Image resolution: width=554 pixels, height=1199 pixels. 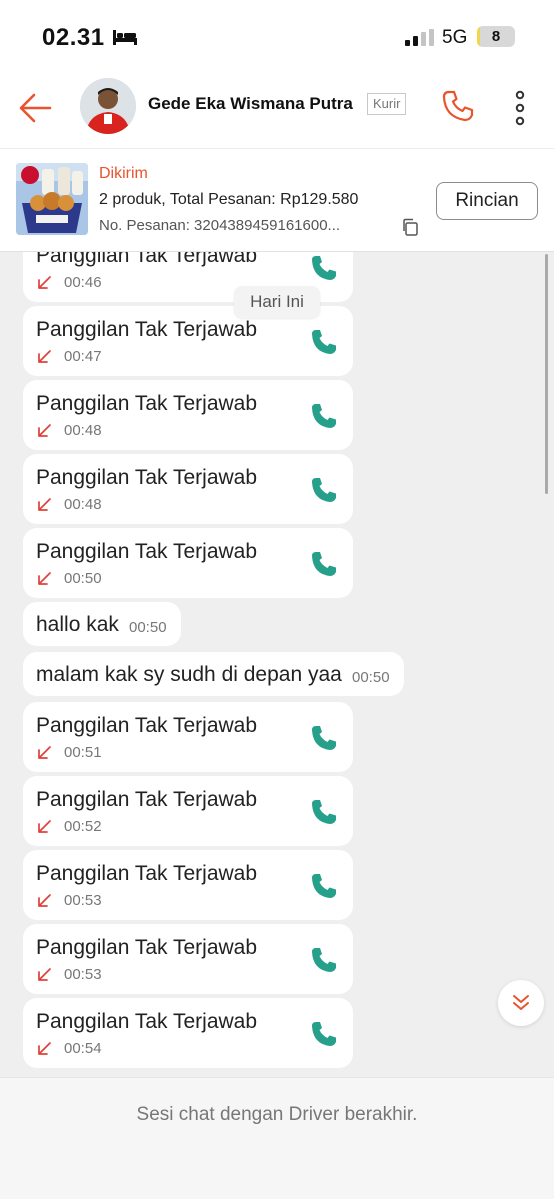 I want to click on signal-icon, so click(x=420, y=40).